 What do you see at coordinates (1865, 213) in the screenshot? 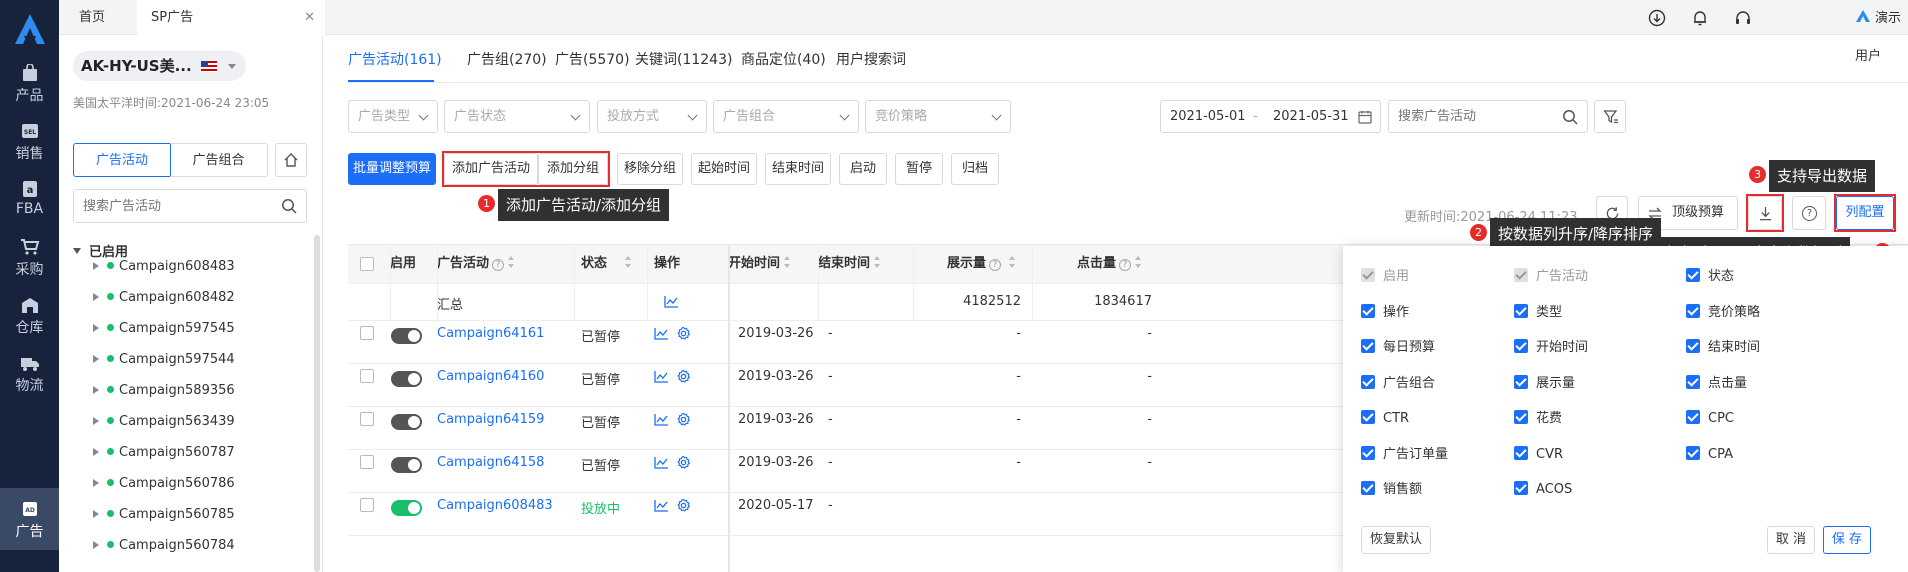
I see `column-config-button: 列配置` at bounding box center [1865, 213].